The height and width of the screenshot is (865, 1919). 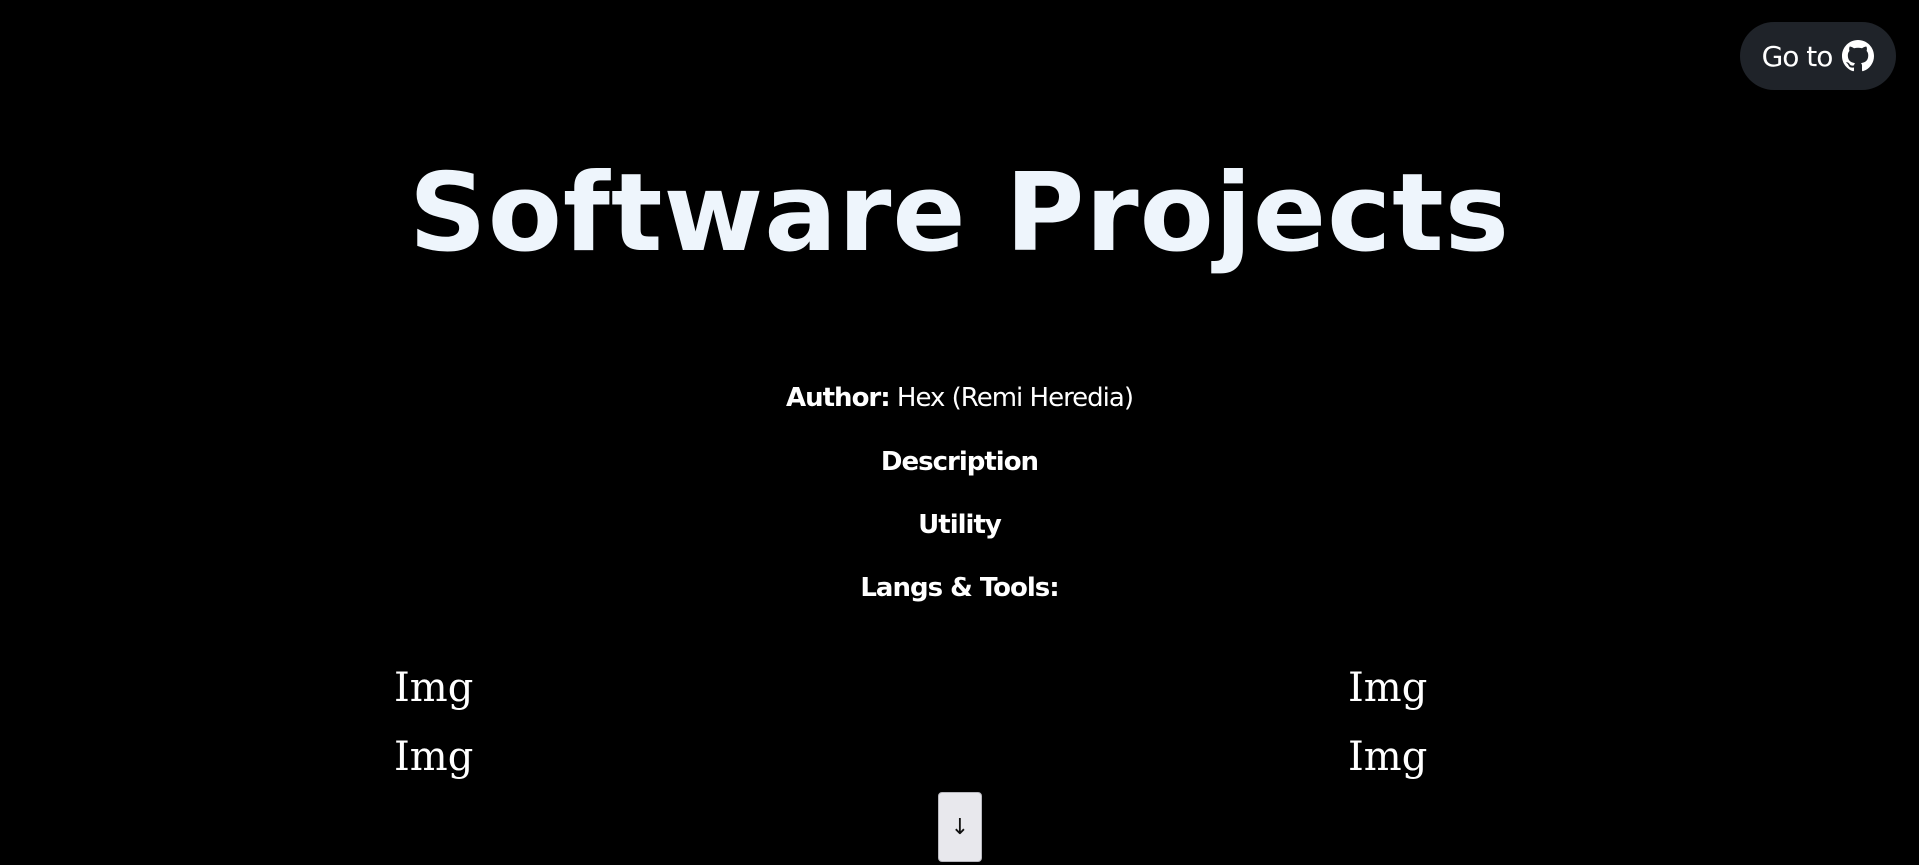 What do you see at coordinates (959, 213) in the screenshot?
I see `page-title: Software Projects` at bounding box center [959, 213].